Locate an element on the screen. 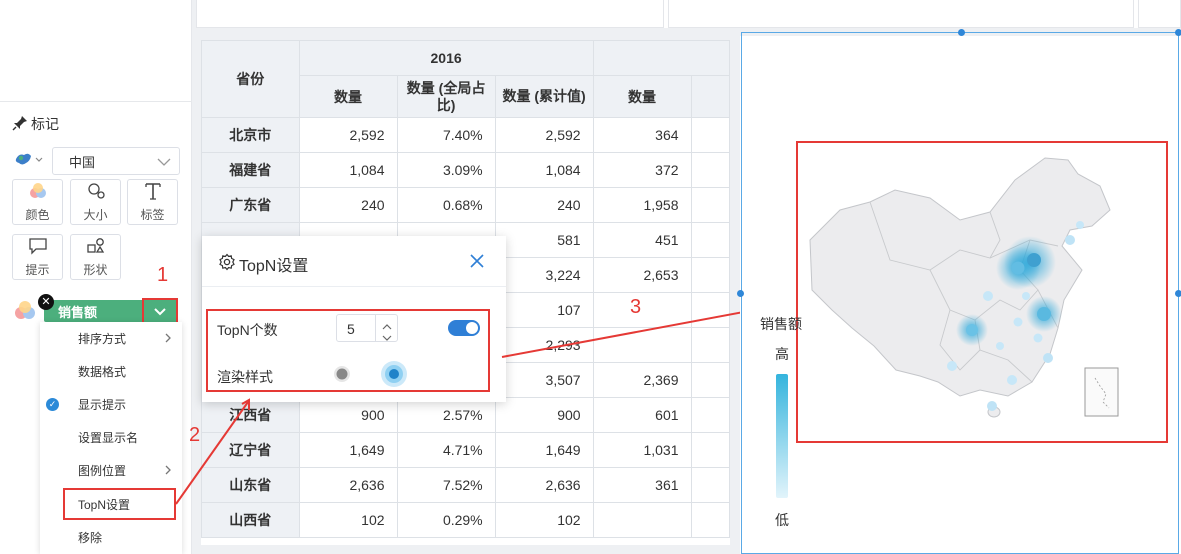  remove-field-icon: ✕ is located at coordinates (46, 302).